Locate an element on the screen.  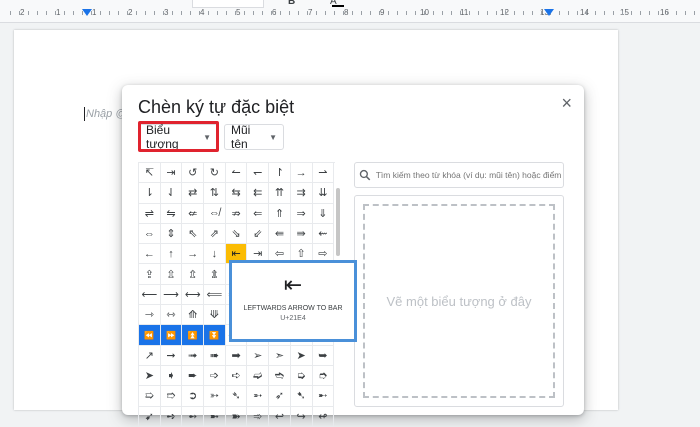
character-cell: ⇍ is located at coordinates (193, 213).